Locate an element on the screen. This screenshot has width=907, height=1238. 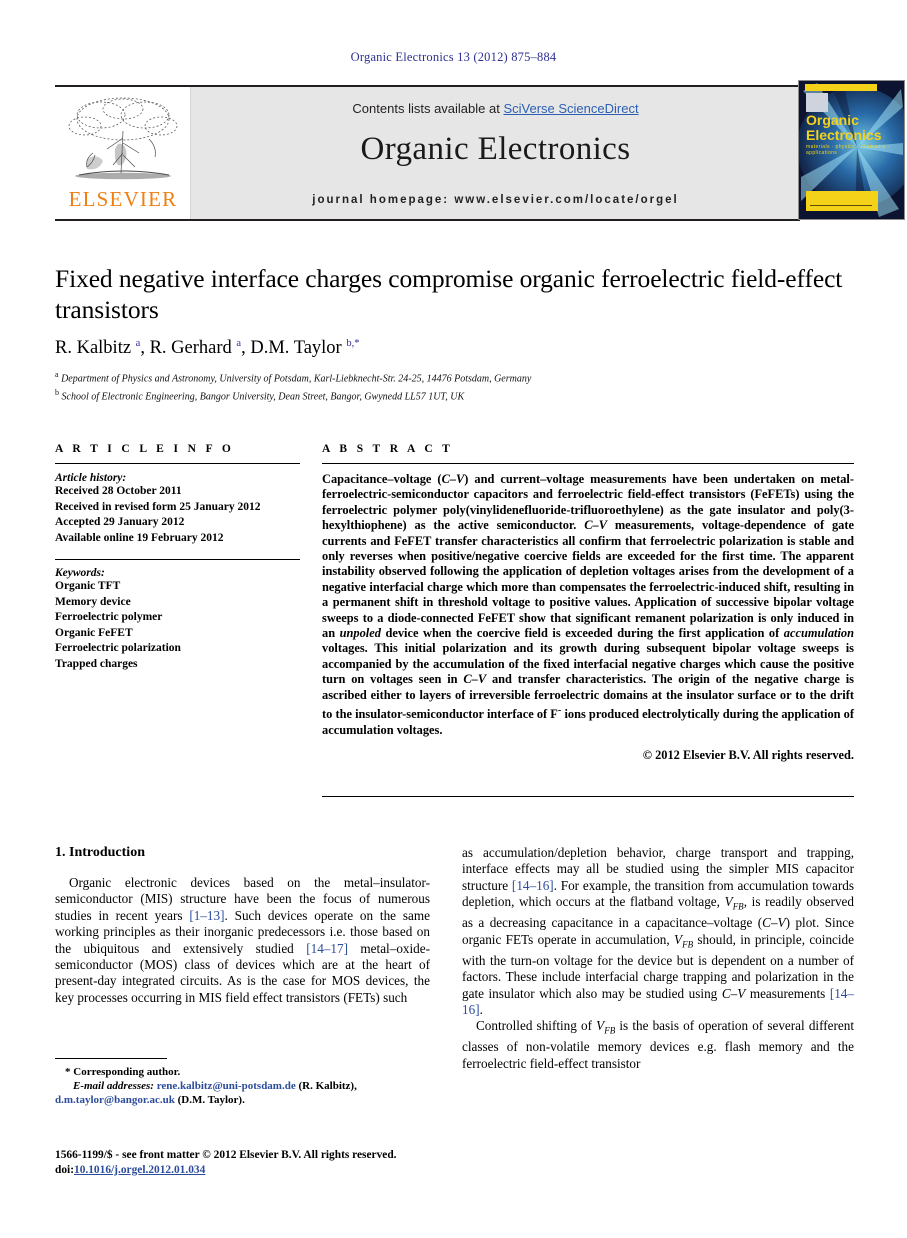
cover-footer-line is located at coordinates (841, 205).